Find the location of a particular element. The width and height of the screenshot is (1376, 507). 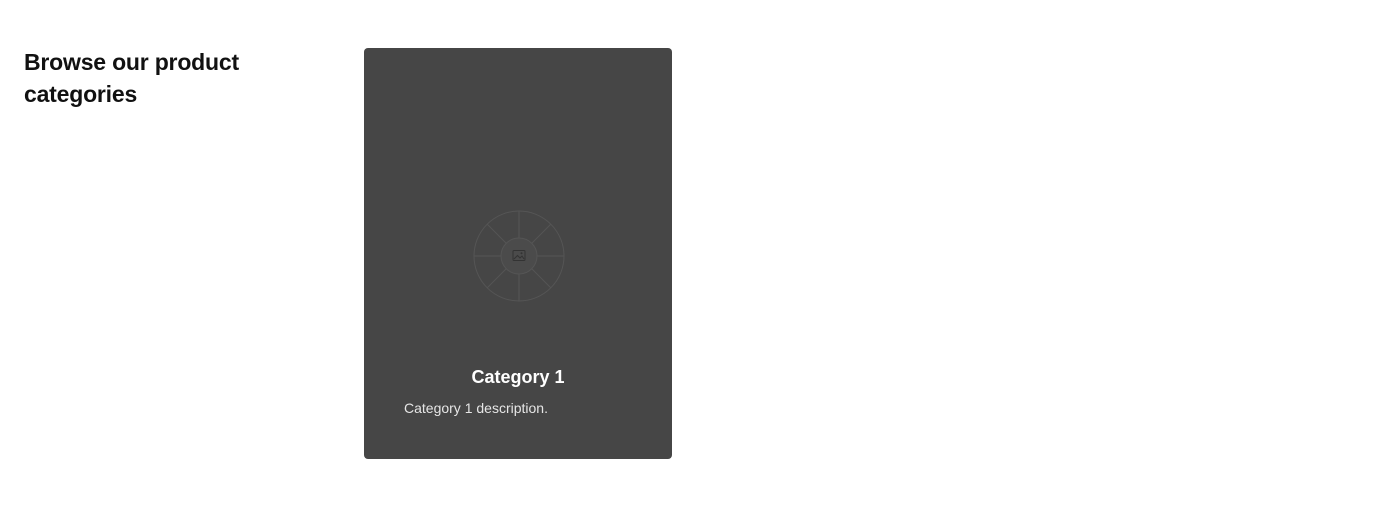

section-heading: Browse our product categories is located at coordinates (131, 78).